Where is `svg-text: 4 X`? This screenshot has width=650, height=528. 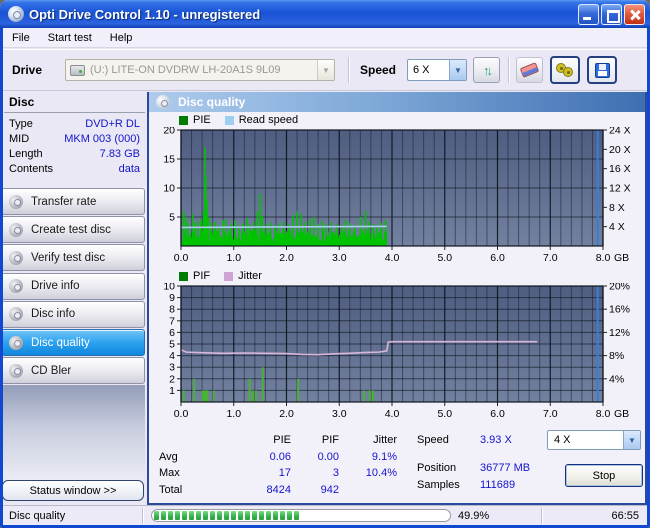 svg-text: 4 X is located at coordinates (617, 227).